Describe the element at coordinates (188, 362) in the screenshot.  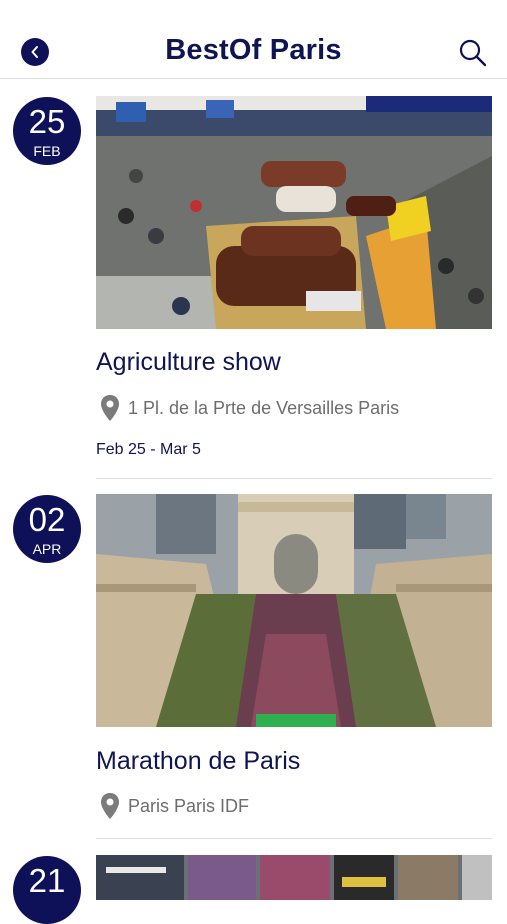
I see `event-title: Agriculture show` at that location.